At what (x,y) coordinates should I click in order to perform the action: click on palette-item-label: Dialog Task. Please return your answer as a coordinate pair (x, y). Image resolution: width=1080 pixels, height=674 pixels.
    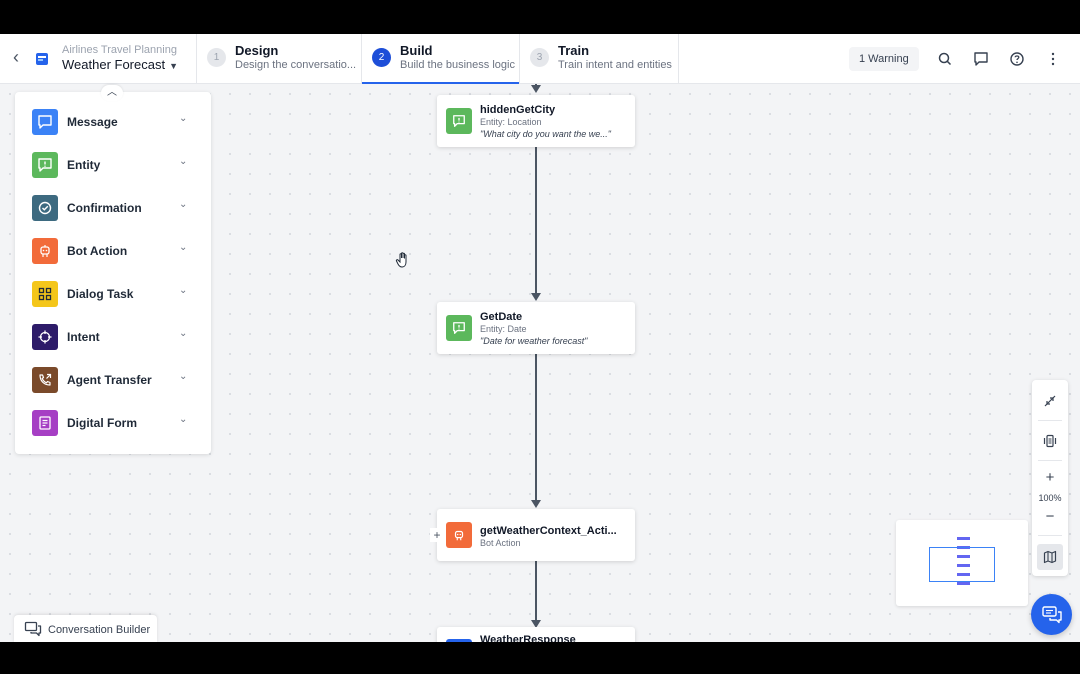
    Looking at the image, I should click on (100, 294).